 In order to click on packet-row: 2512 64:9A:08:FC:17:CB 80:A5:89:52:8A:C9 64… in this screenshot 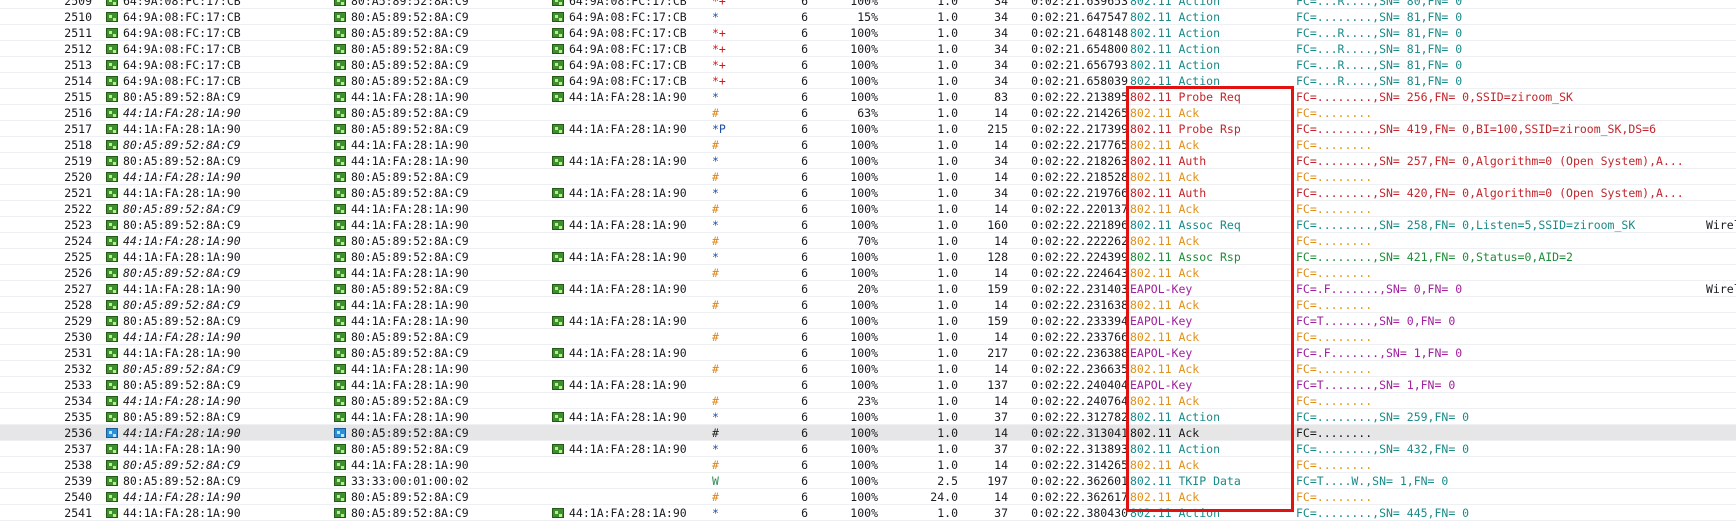, I will do `click(868, 49)`.